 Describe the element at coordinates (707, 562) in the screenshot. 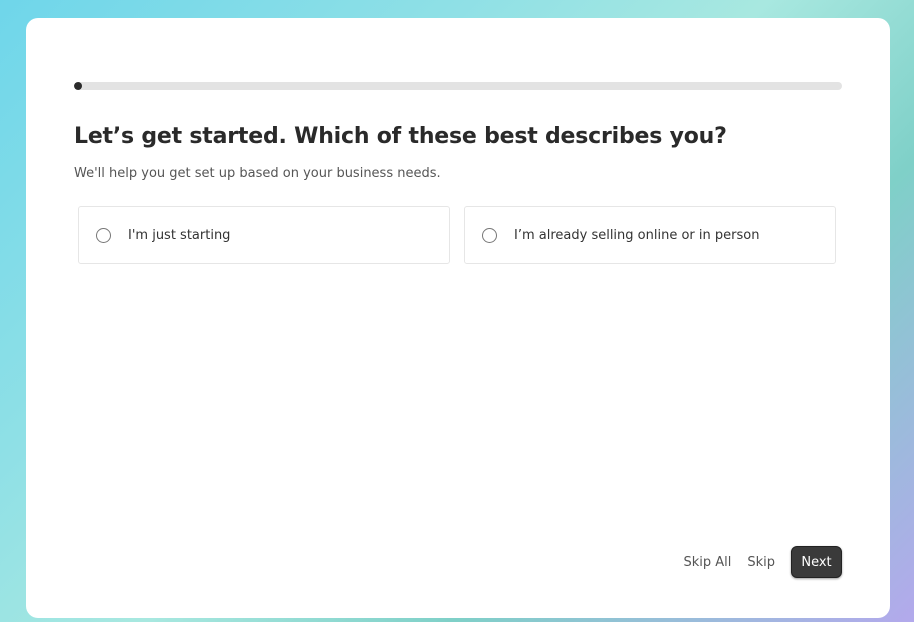

I see `skip-all-button: Skip All` at that location.